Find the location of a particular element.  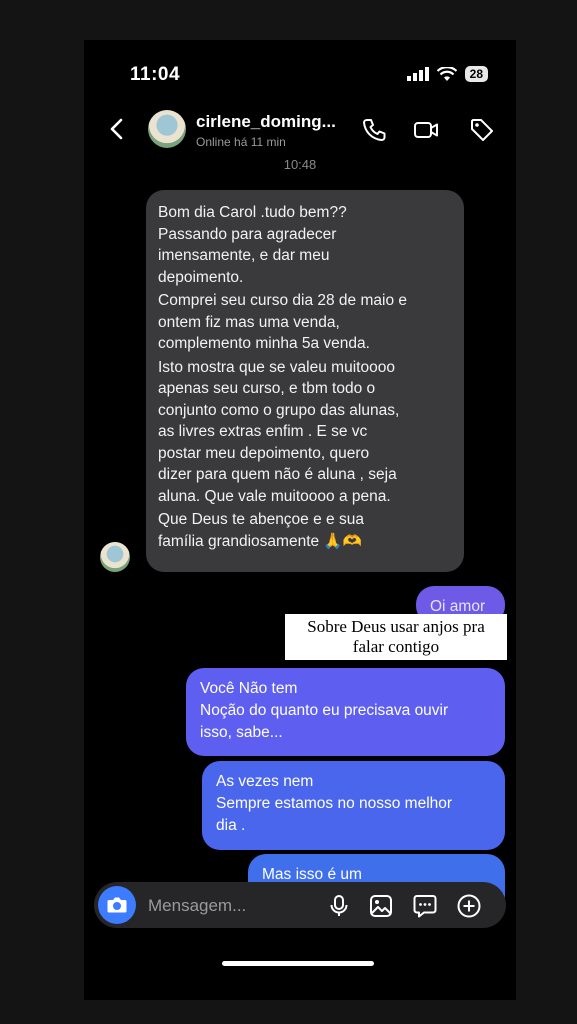

contact-presence: Online há 11 min is located at coordinates (241, 142).